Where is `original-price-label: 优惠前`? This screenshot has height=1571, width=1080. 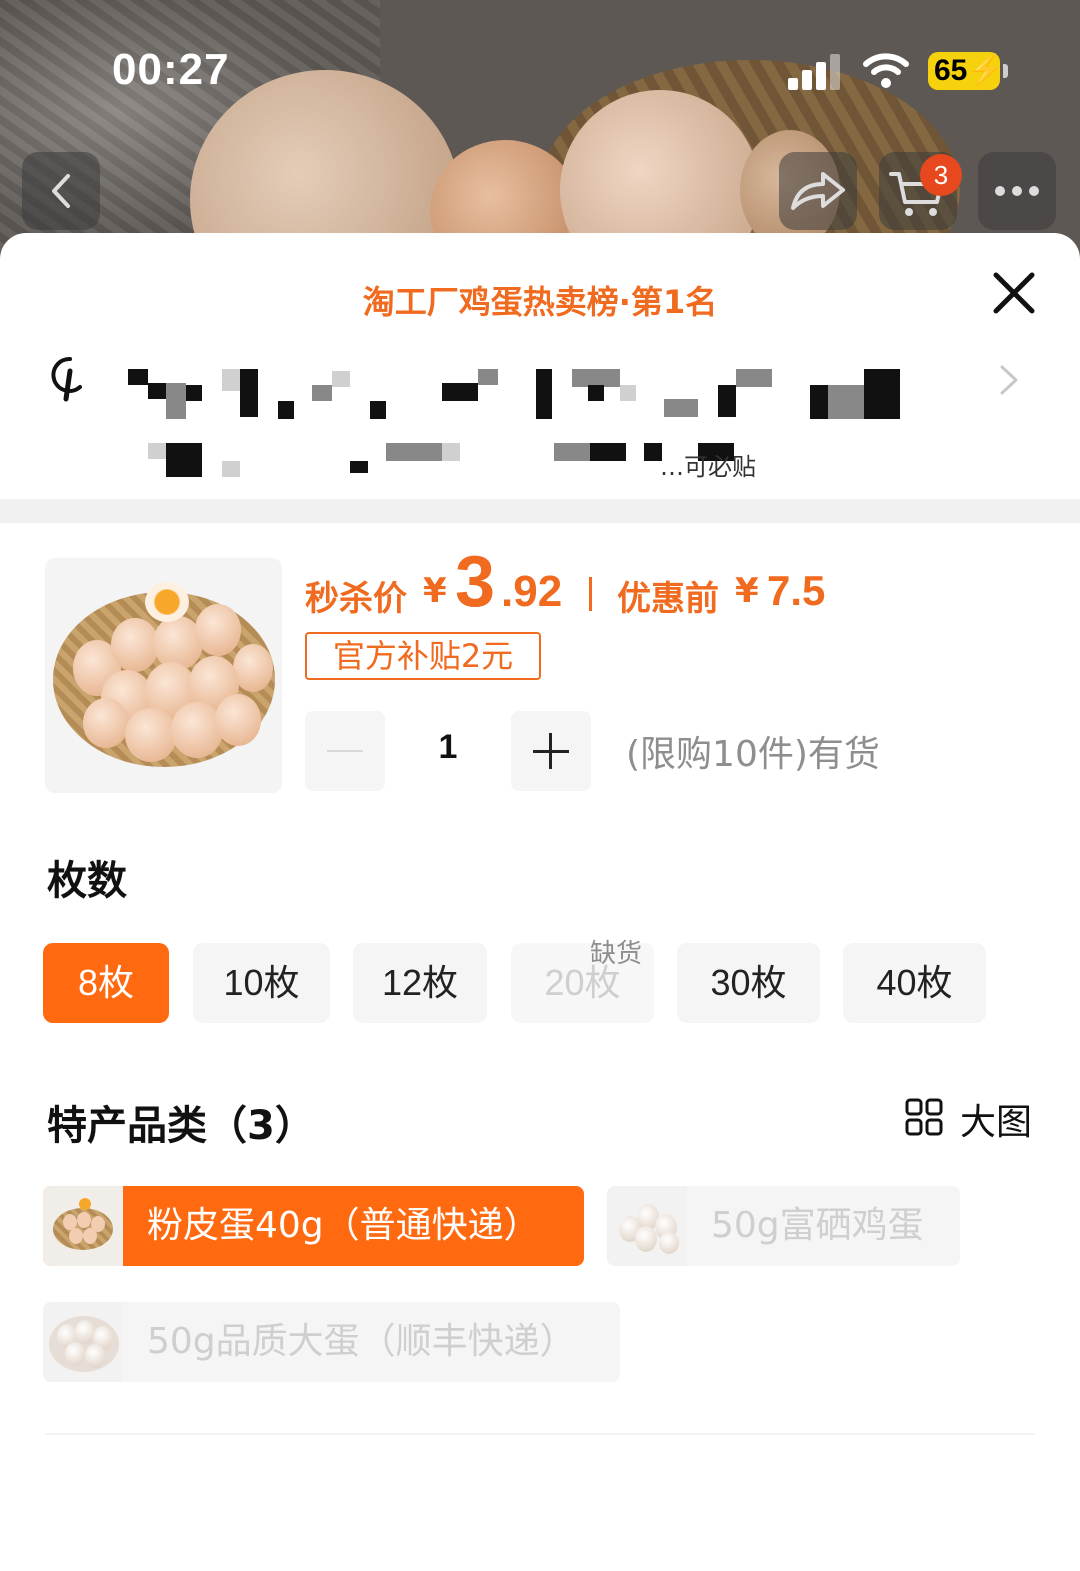
original-price-label: 优惠前 is located at coordinates (668, 599).